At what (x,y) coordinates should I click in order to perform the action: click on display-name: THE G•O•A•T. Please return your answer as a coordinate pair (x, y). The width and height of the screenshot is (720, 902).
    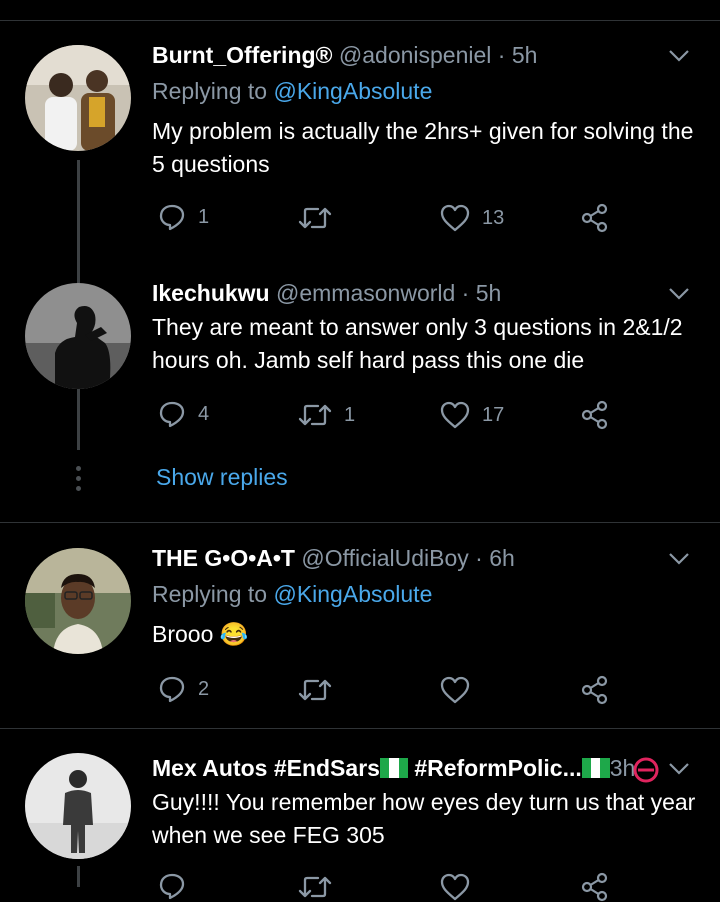
    Looking at the image, I should click on (223, 558).